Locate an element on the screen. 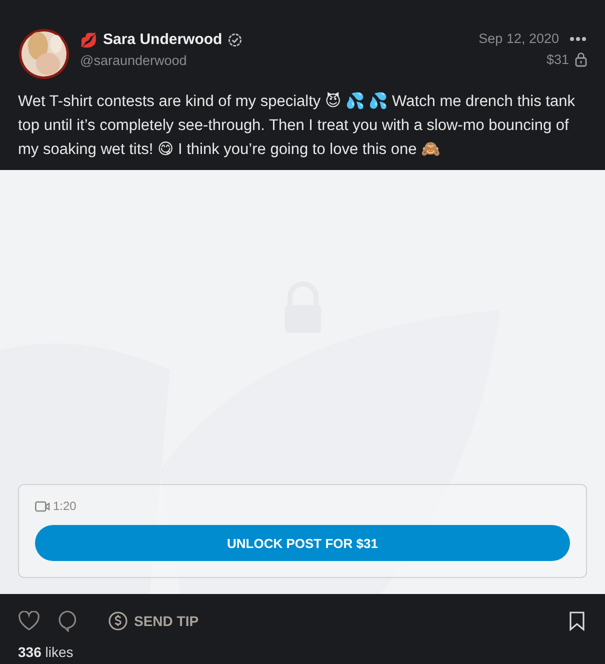  like-button is located at coordinates (29, 621).